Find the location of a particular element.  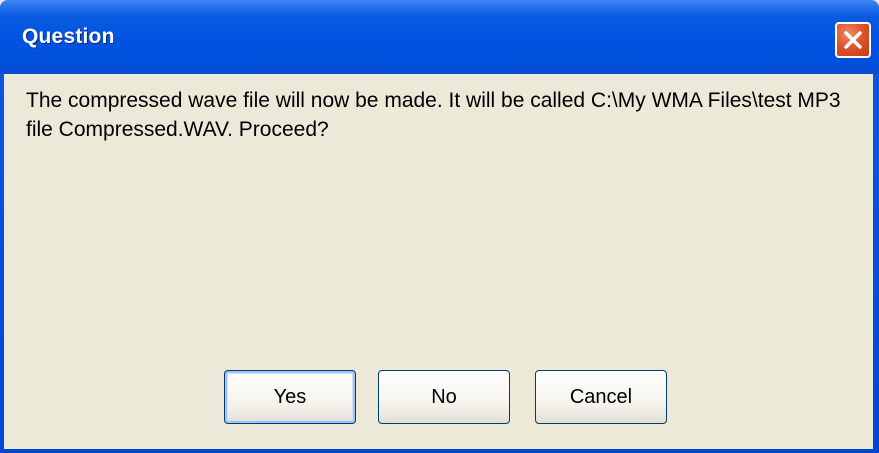

close-icon is located at coordinates (853, 40).